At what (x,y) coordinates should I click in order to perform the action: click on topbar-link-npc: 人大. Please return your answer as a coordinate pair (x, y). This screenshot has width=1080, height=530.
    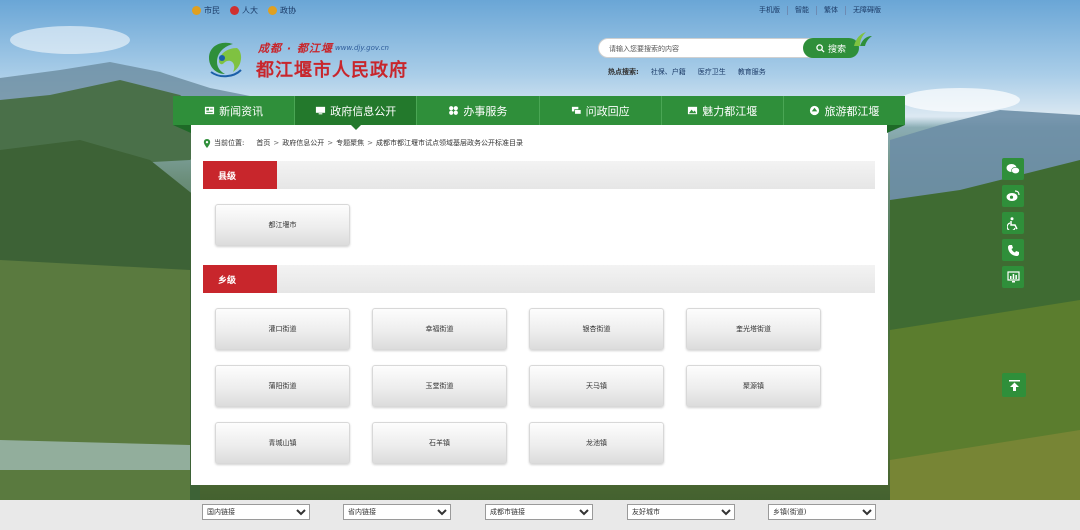
    Looking at the image, I should click on (244, 10).